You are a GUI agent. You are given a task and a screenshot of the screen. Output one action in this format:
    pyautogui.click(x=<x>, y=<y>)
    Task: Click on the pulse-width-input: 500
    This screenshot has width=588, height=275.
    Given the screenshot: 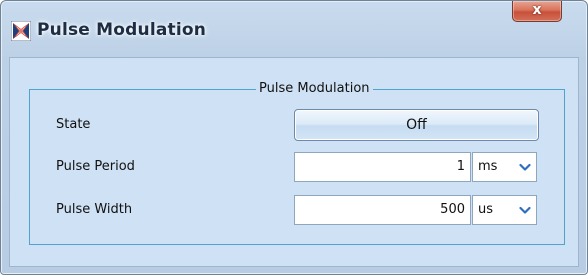 What is the action you would take?
    pyautogui.click(x=382, y=210)
    